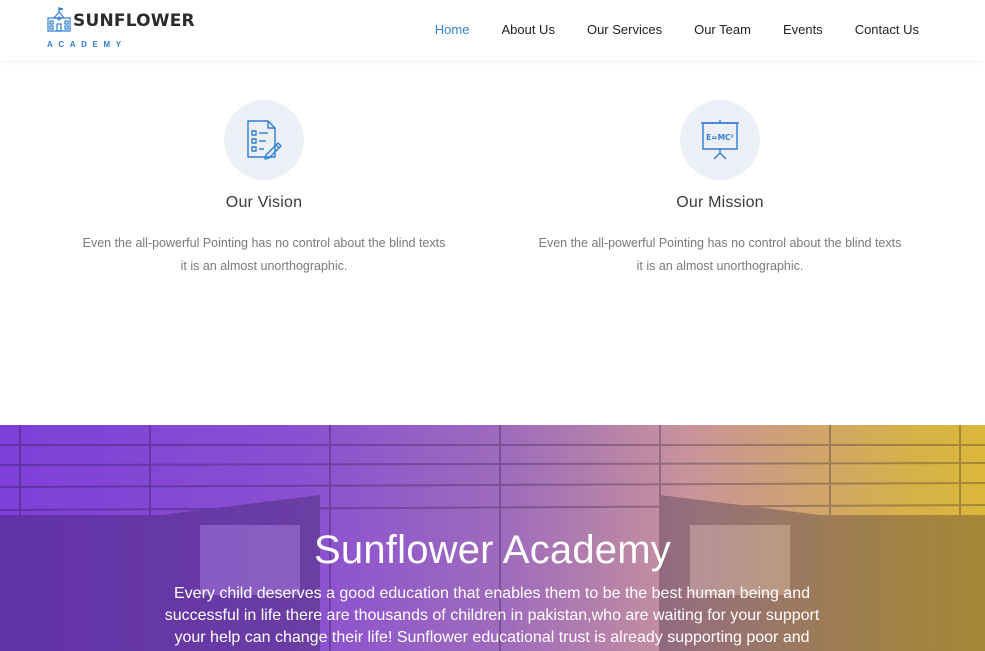  Describe the element at coordinates (720, 202) in the screenshot. I see `feature-title: Our Mission` at that location.